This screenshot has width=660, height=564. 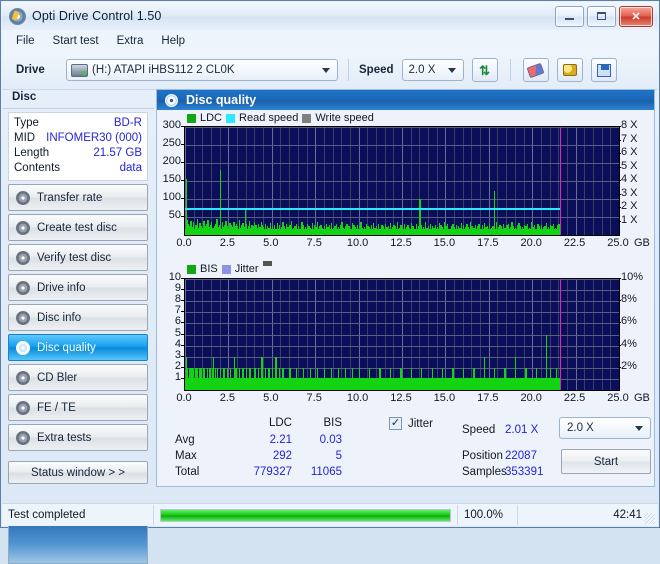 I want to click on stats-row-avg-label: Avg, so click(x=185, y=440).